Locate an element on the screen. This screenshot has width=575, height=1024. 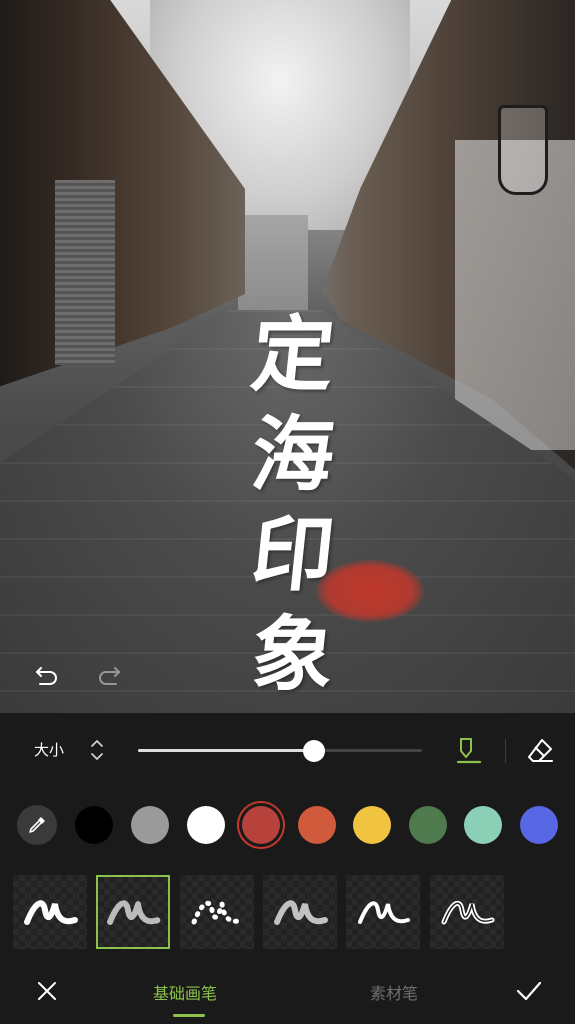
eraser-icon is located at coordinates (540, 750).